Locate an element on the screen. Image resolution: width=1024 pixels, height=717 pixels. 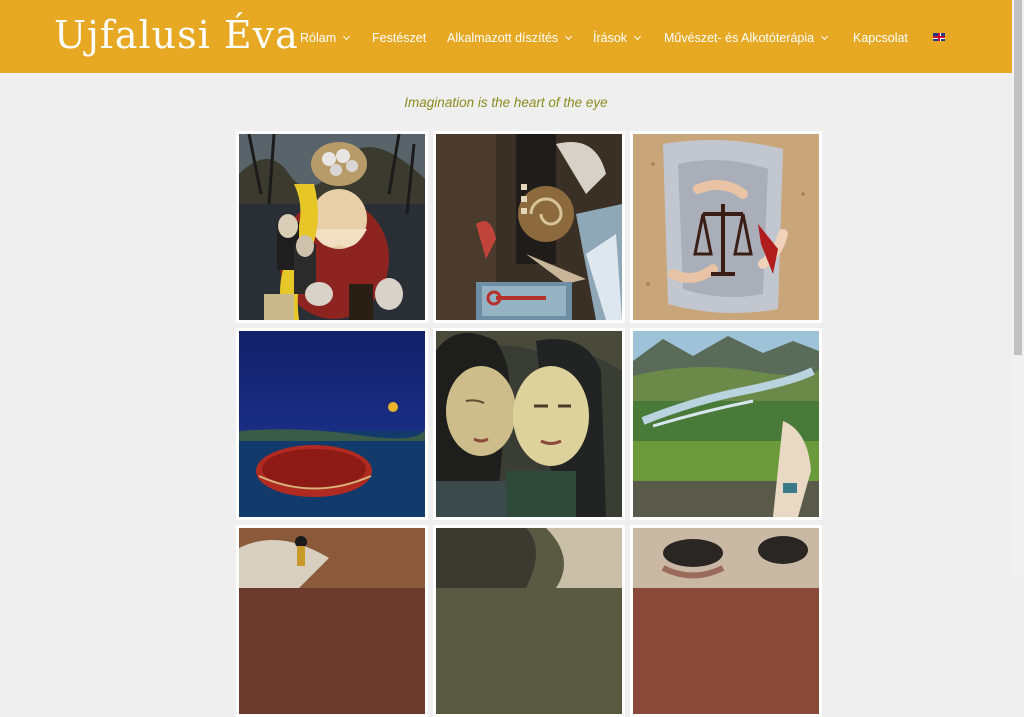
painting-two-faces is located at coordinates (529, 424).